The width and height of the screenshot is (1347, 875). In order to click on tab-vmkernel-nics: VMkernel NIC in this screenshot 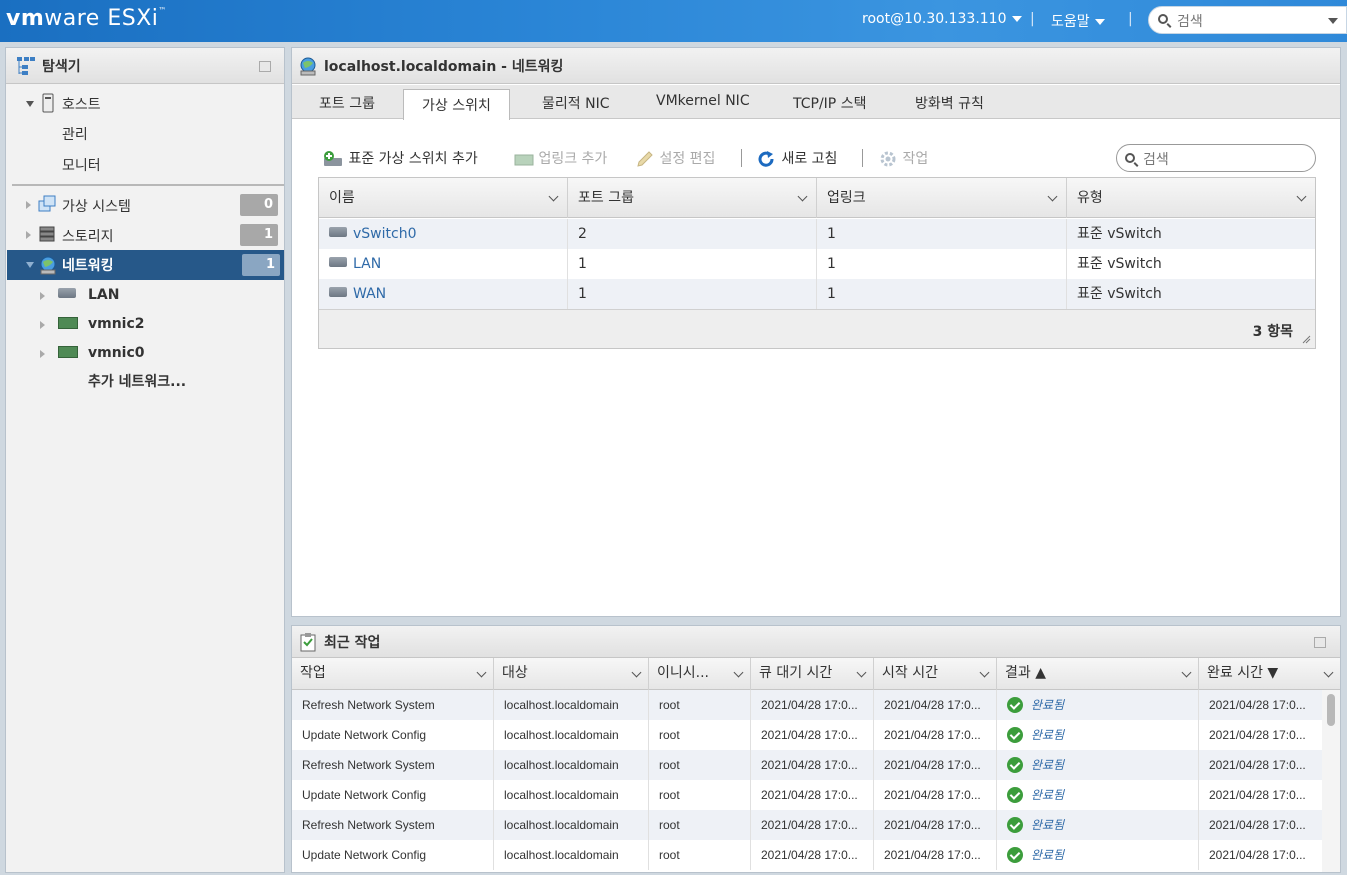, I will do `click(703, 101)`.